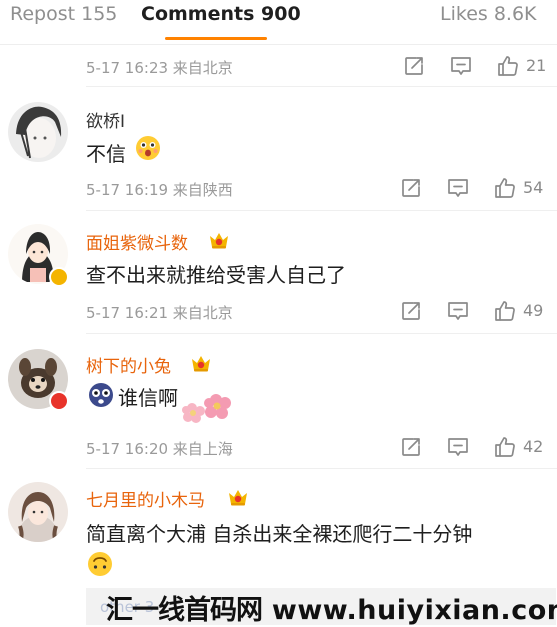 Image resolution: width=557 pixels, height=627 pixels. I want to click on comment-text: 不信, so click(106, 154).